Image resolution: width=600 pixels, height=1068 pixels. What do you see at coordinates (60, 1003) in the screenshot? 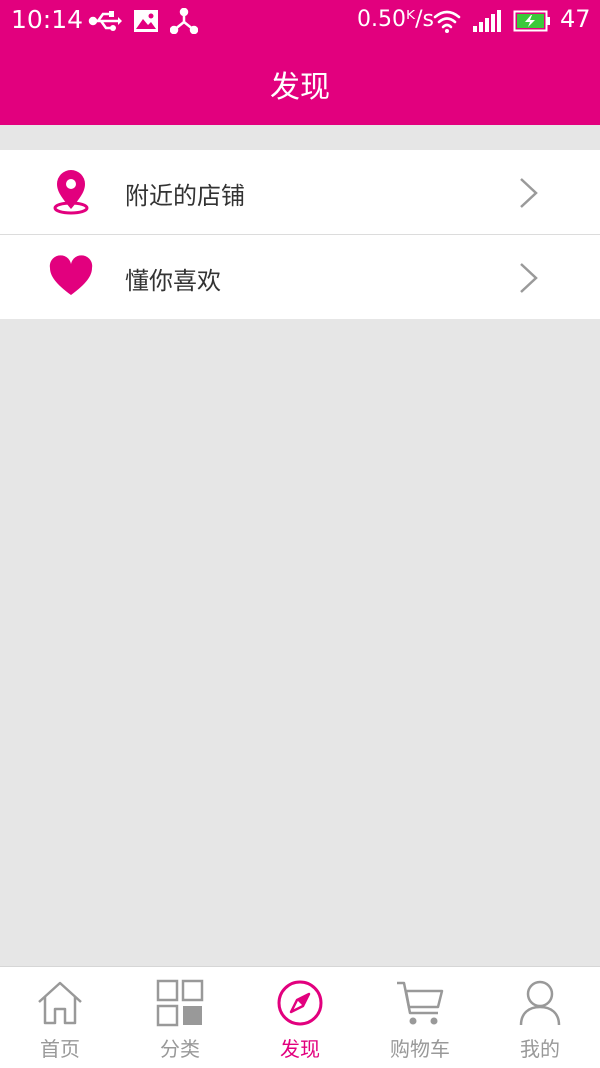
I see `home-icon` at bounding box center [60, 1003].